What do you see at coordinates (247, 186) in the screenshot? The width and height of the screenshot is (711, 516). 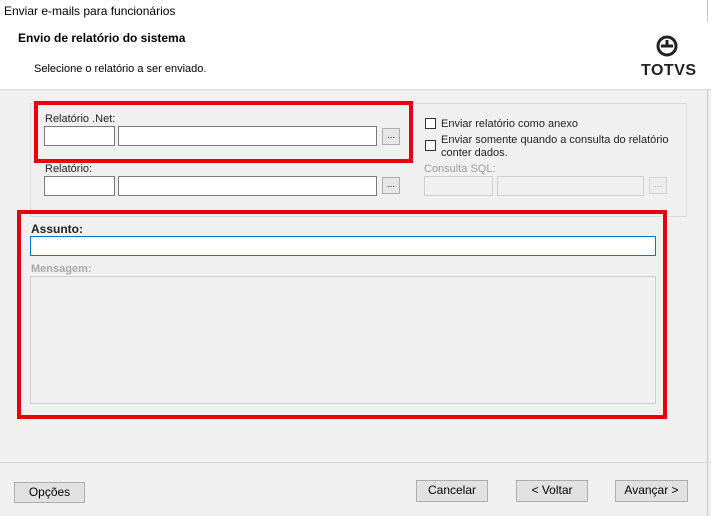 I see `report-name-field` at bounding box center [247, 186].